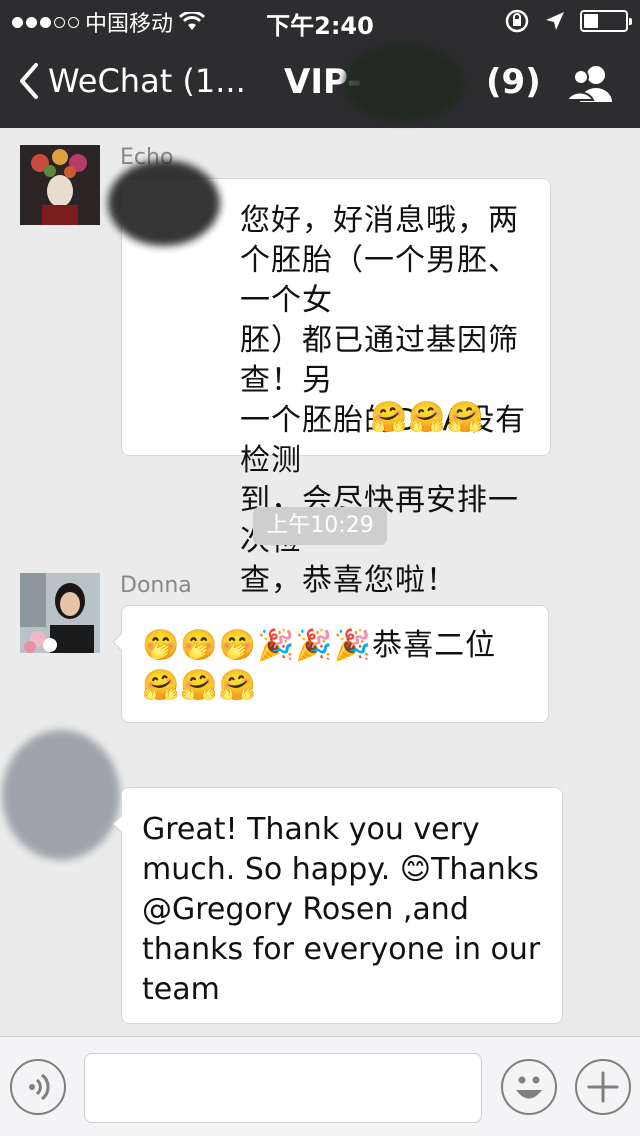 This screenshot has height=1136, width=640. What do you see at coordinates (320, 20) in the screenshot?
I see `status-bar: 中国移动 下午2:40` at bounding box center [320, 20].